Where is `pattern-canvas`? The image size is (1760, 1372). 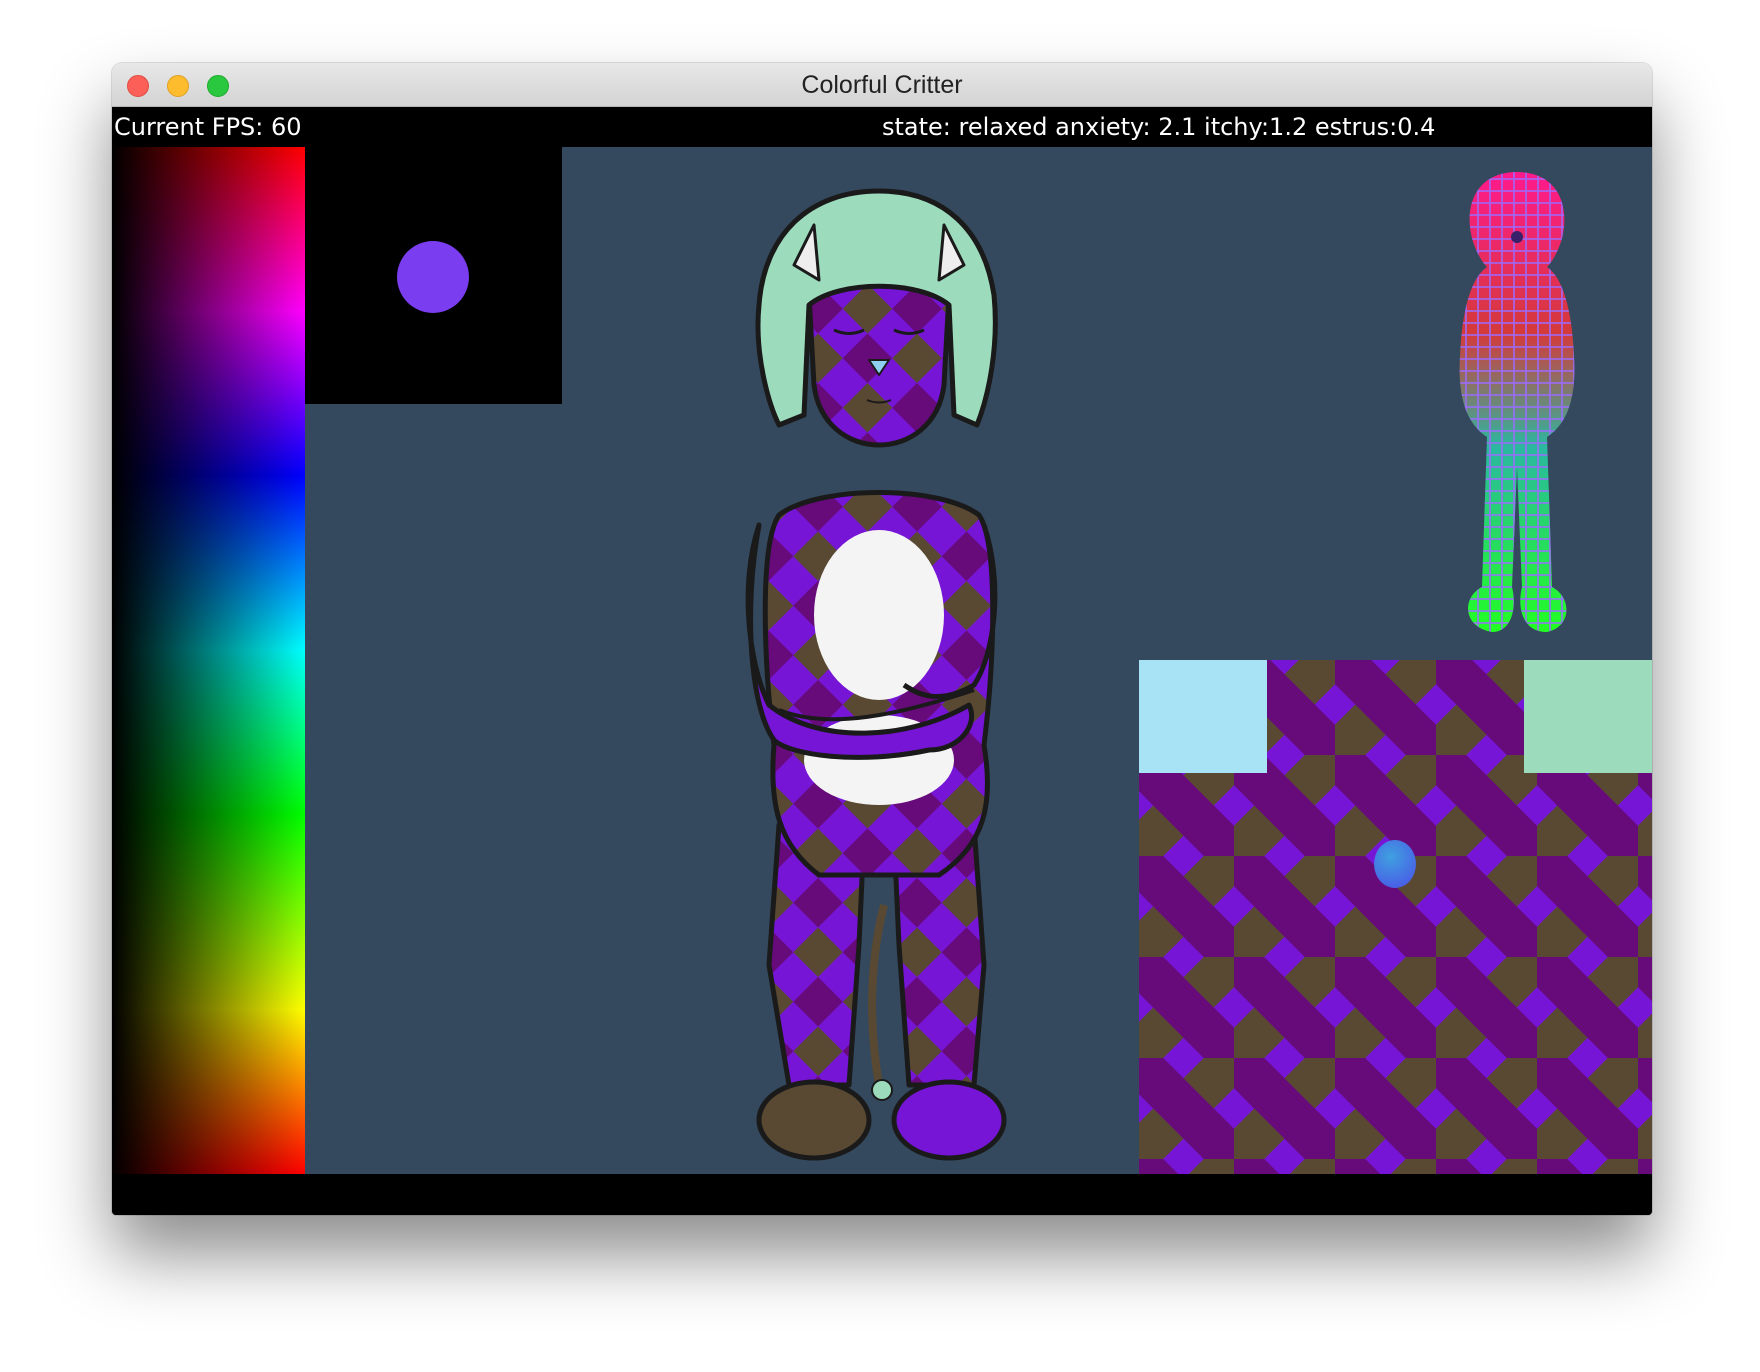
pattern-canvas is located at coordinates (1395, 917).